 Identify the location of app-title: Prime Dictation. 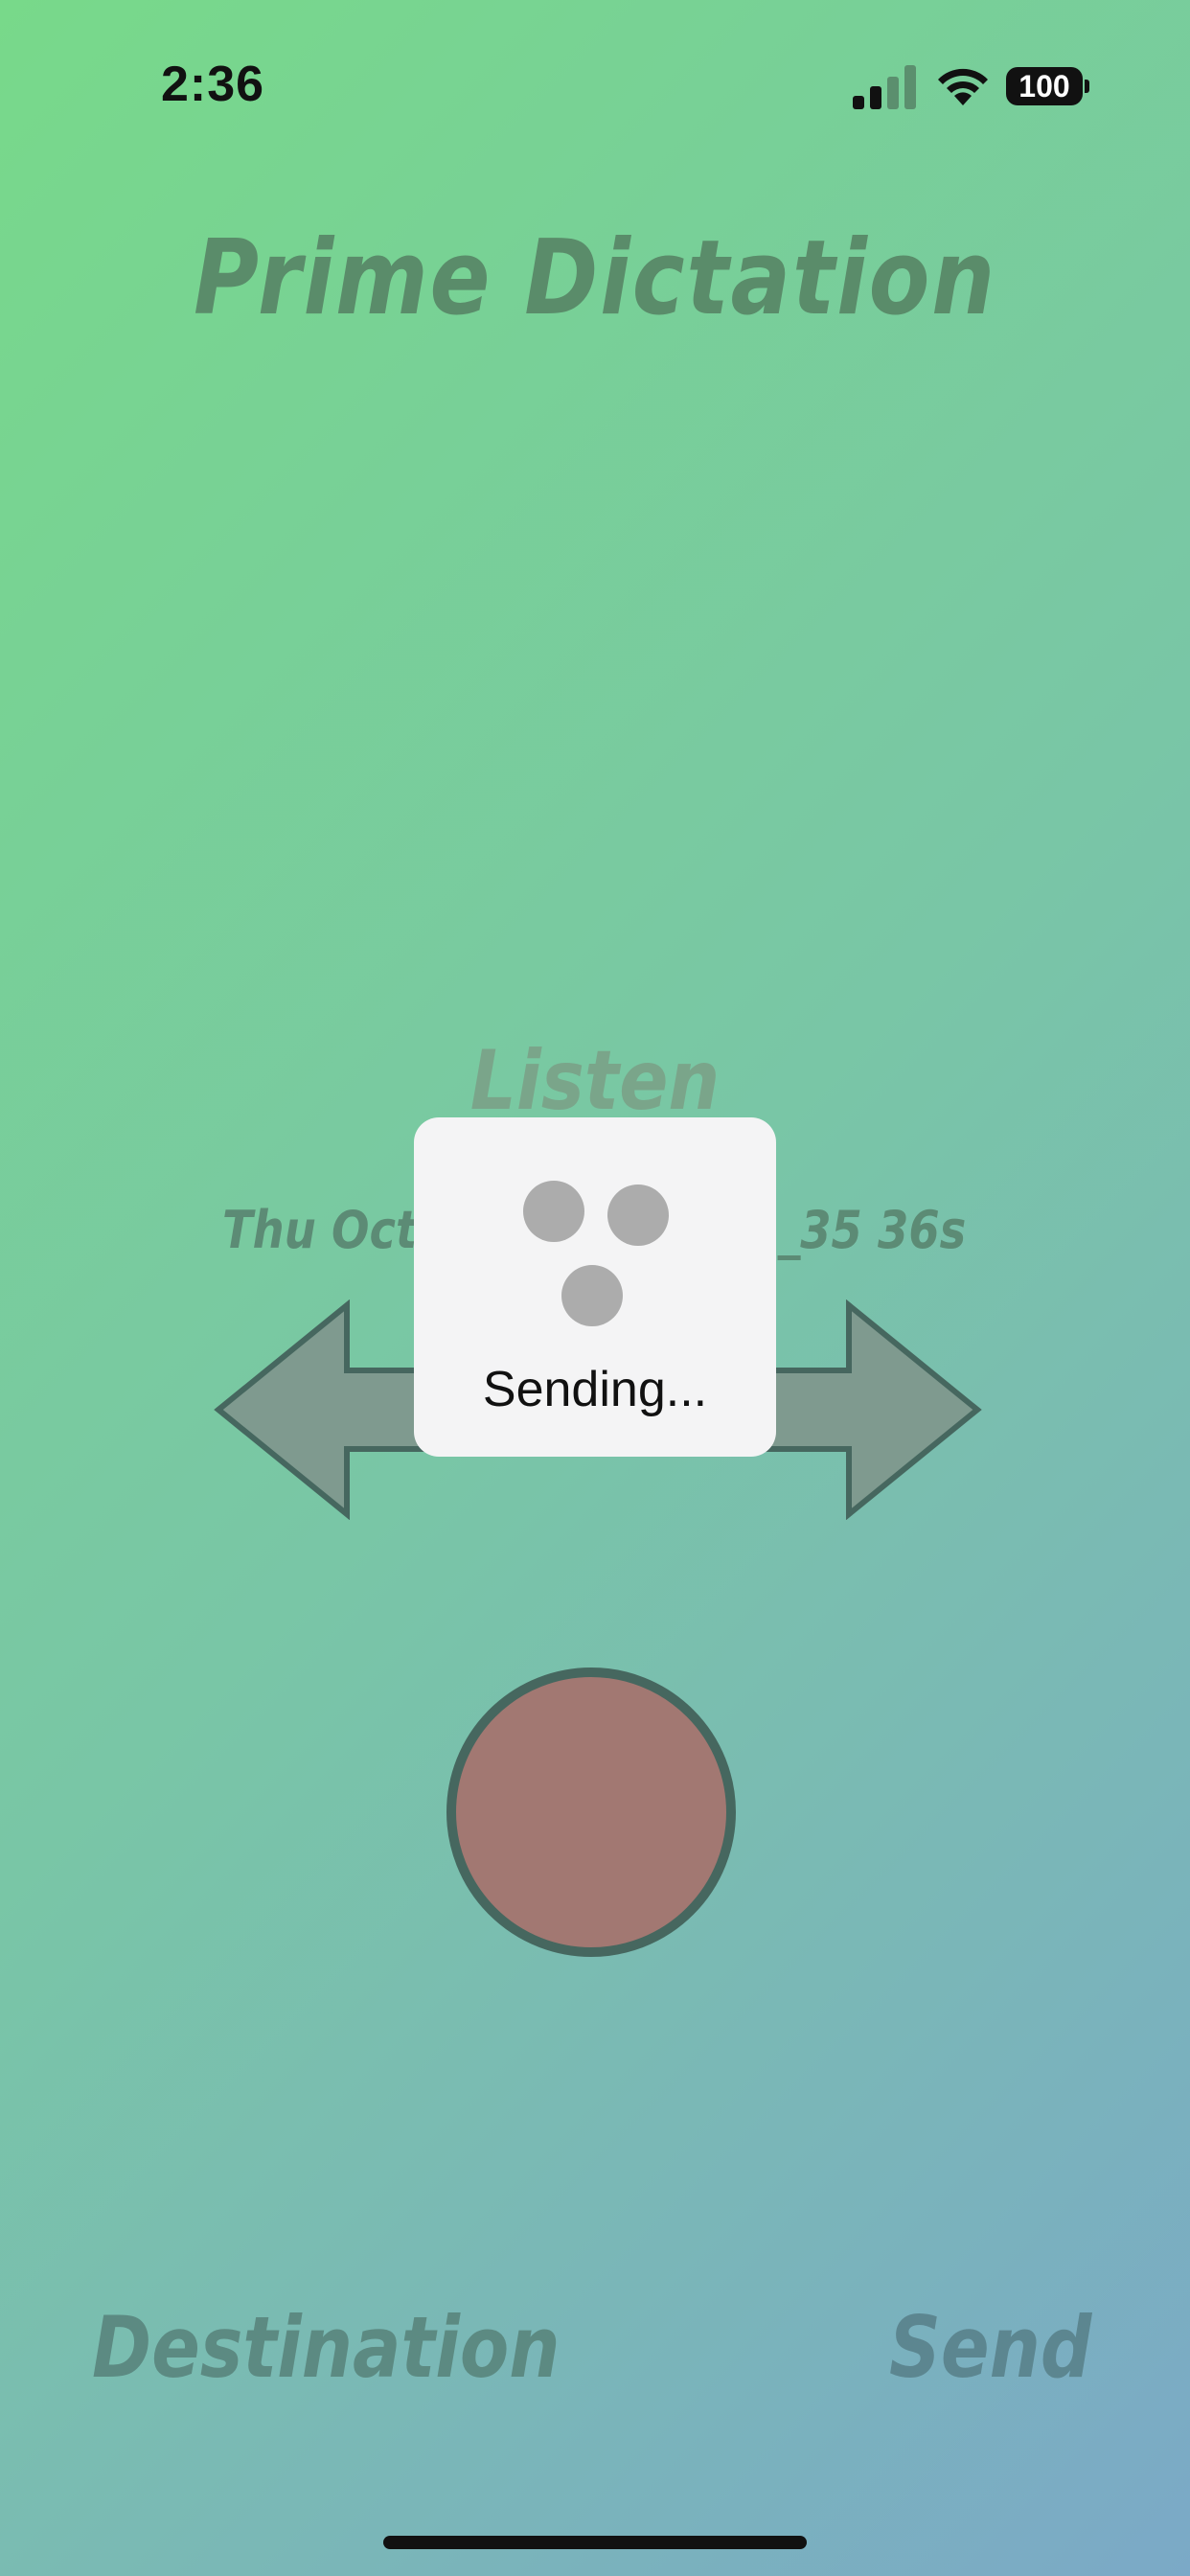
(594, 278).